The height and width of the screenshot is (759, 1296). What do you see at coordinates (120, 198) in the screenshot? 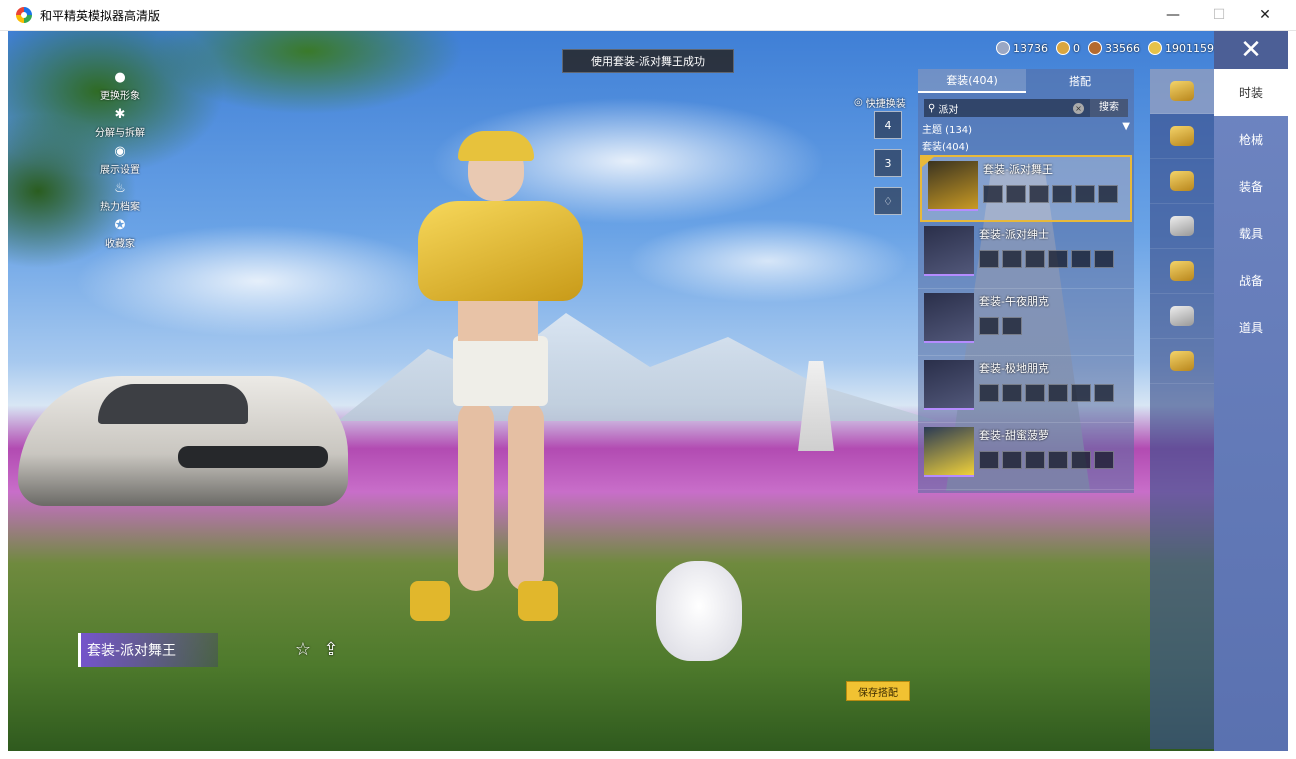
I see `left-menu-heat-archive: ♨ 热力档案` at bounding box center [120, 198].